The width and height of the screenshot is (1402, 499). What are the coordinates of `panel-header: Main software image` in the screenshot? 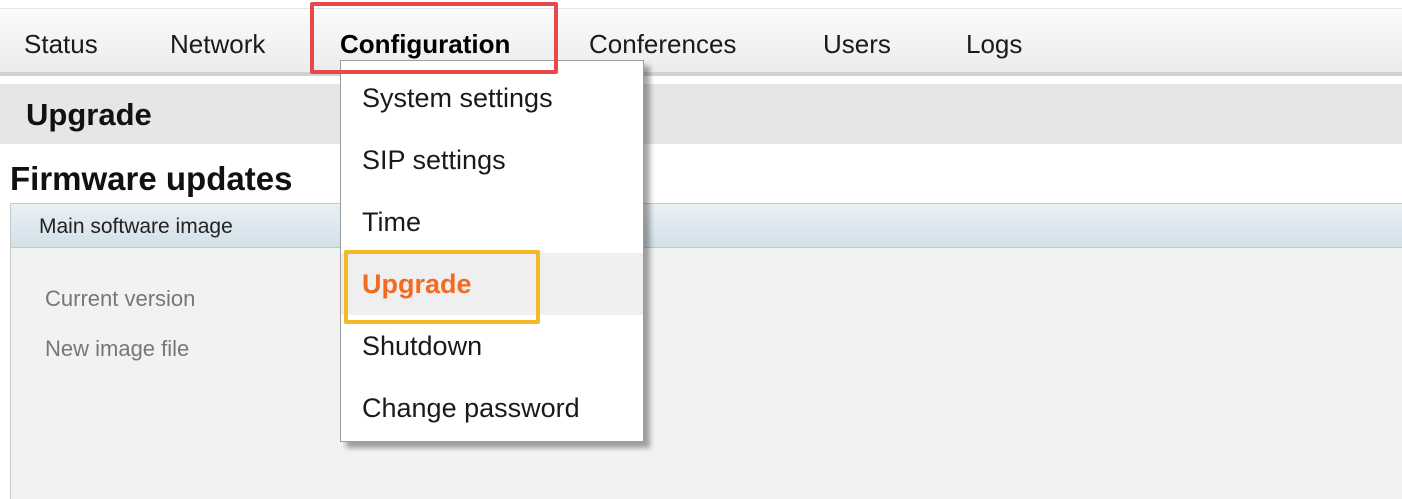 It's located at (706, 226).